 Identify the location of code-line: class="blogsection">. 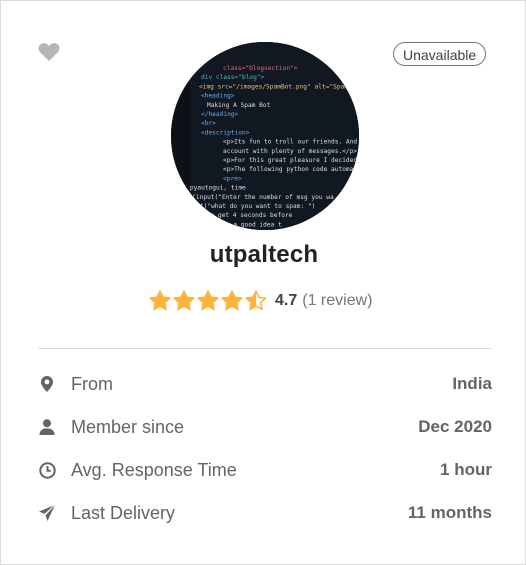
(260, 68).